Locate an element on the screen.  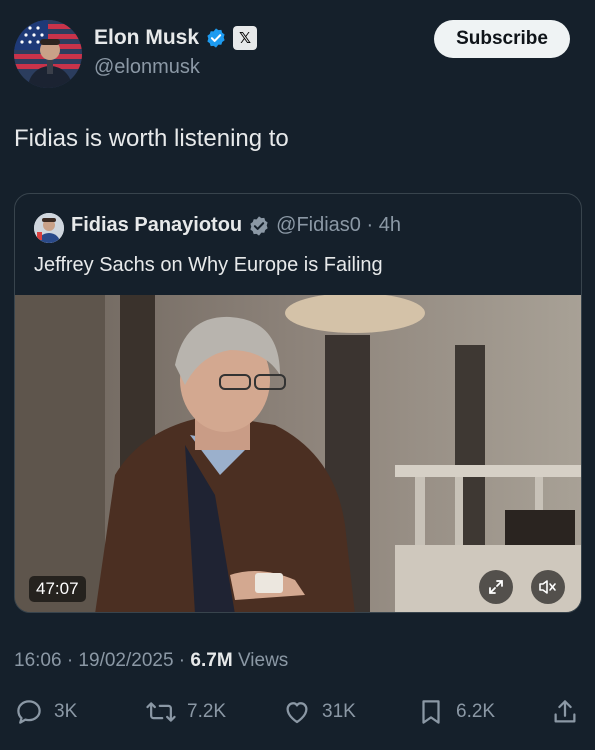
tweet-meta: 16:06 · 19/02/2025 · 6.7M Views is located at coordinates (151, 661).